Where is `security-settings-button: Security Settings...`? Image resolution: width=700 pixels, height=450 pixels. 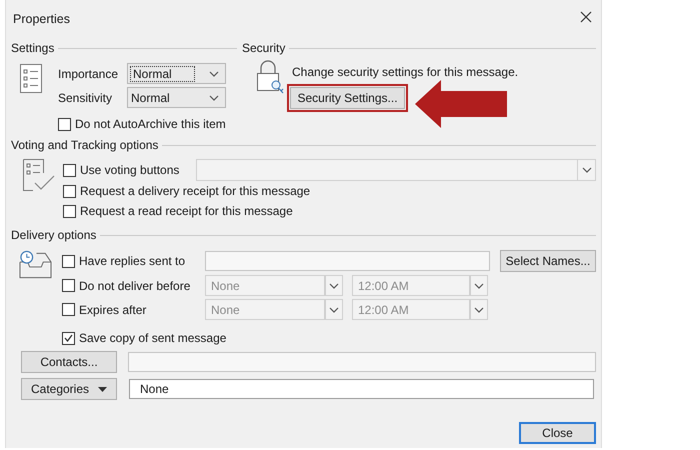 security-settings-button: Security Settings... is located at coordinates (347, 98).